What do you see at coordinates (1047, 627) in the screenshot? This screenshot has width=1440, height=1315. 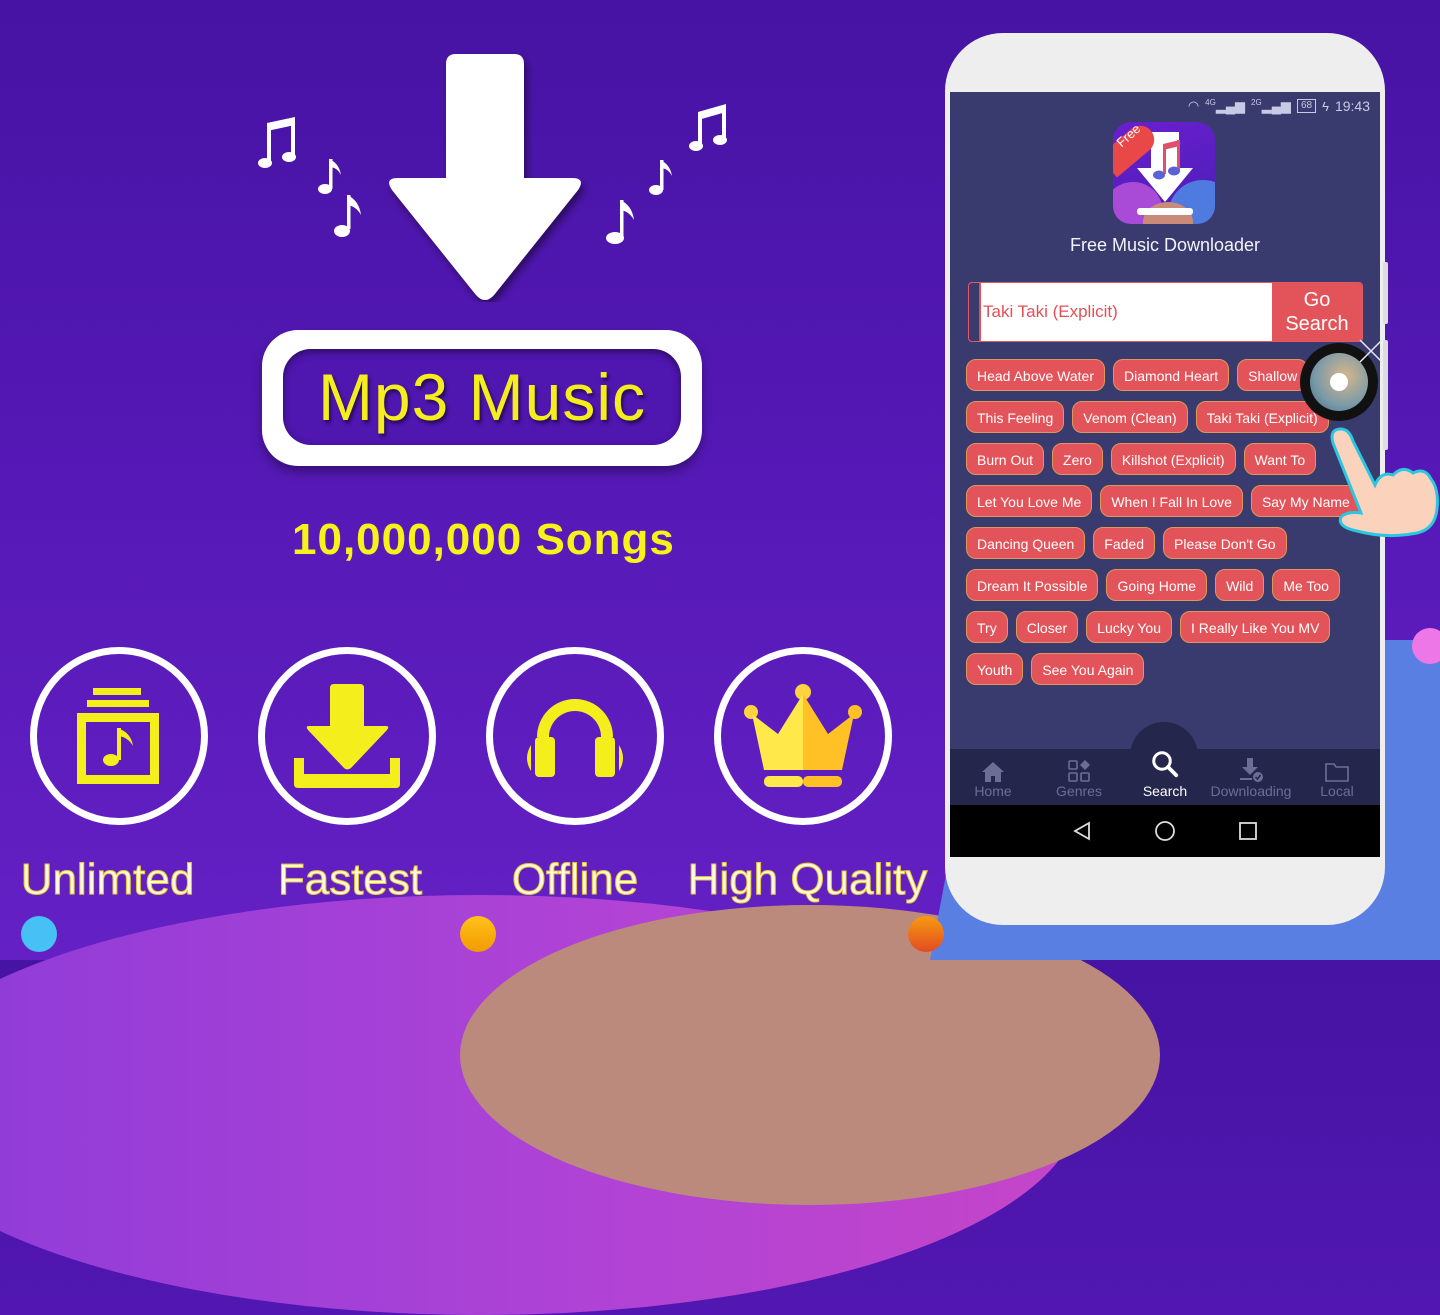 I see `suggestion-chip: Closer` at bounding box center [1047, 627].